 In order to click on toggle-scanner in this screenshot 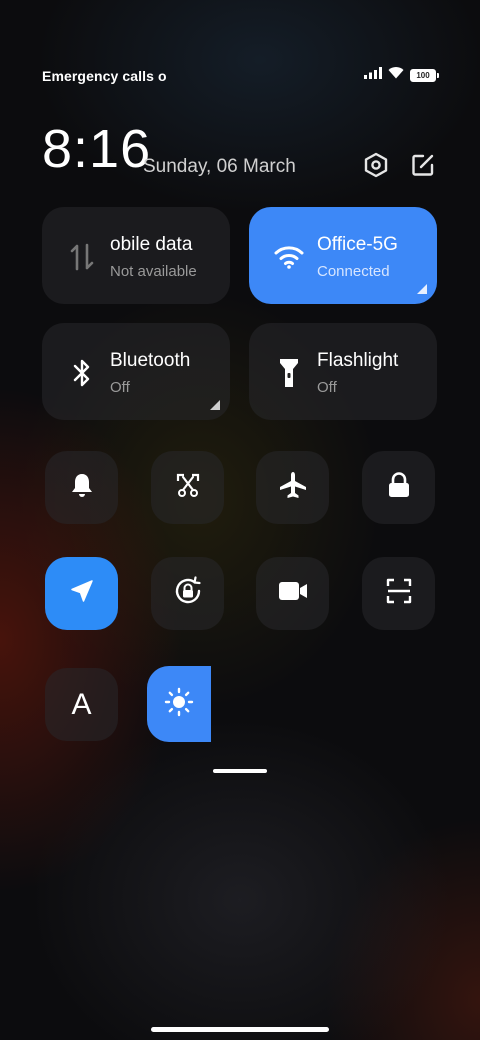, I will do `click(398, 593)`.